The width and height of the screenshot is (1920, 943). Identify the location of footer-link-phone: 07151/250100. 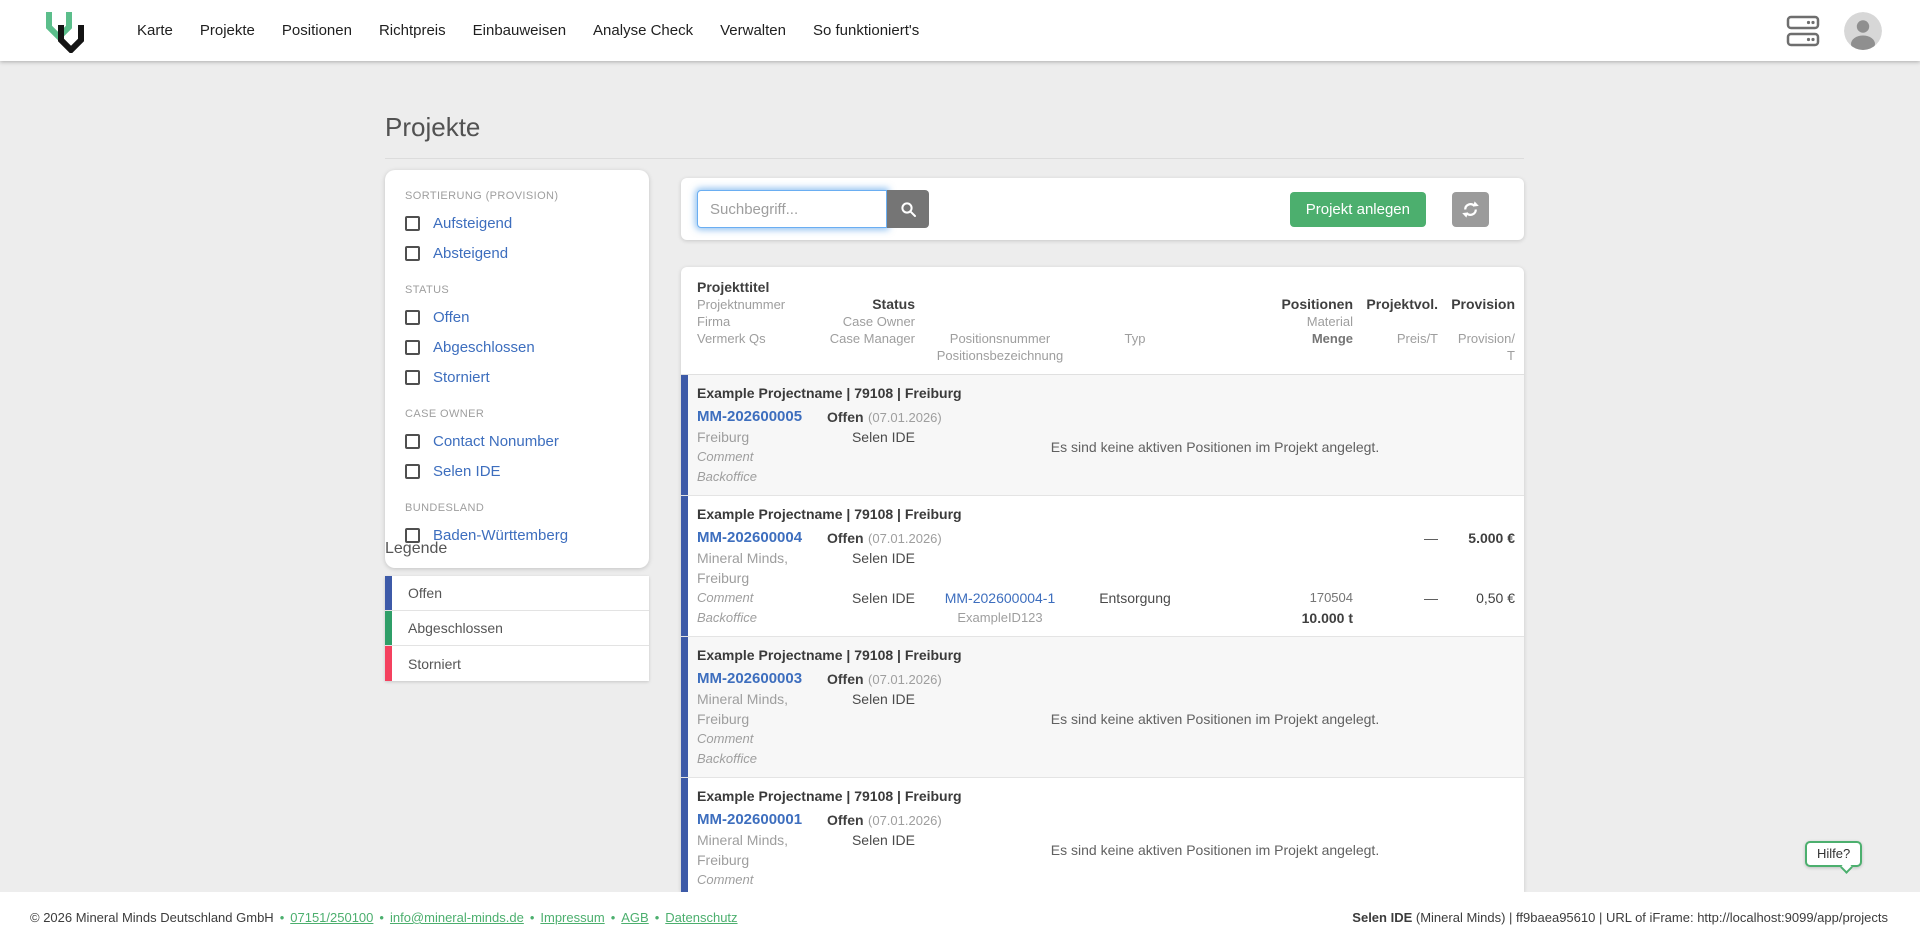
(331, 917).